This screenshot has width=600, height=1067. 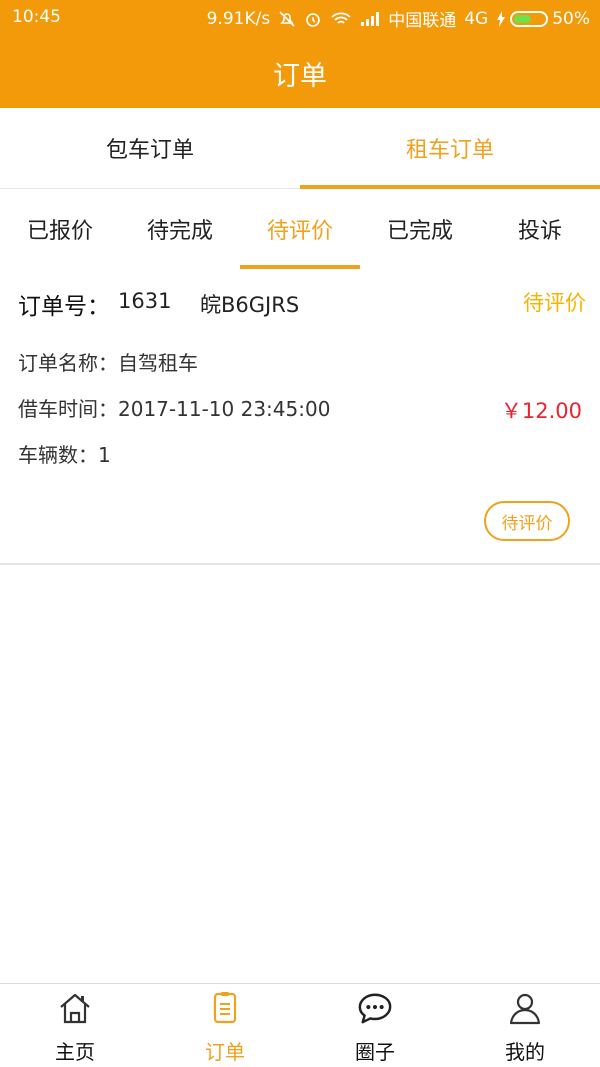 I want to click on order-name-row: 订单名称：自驾租车, so click(x=108, y=361).